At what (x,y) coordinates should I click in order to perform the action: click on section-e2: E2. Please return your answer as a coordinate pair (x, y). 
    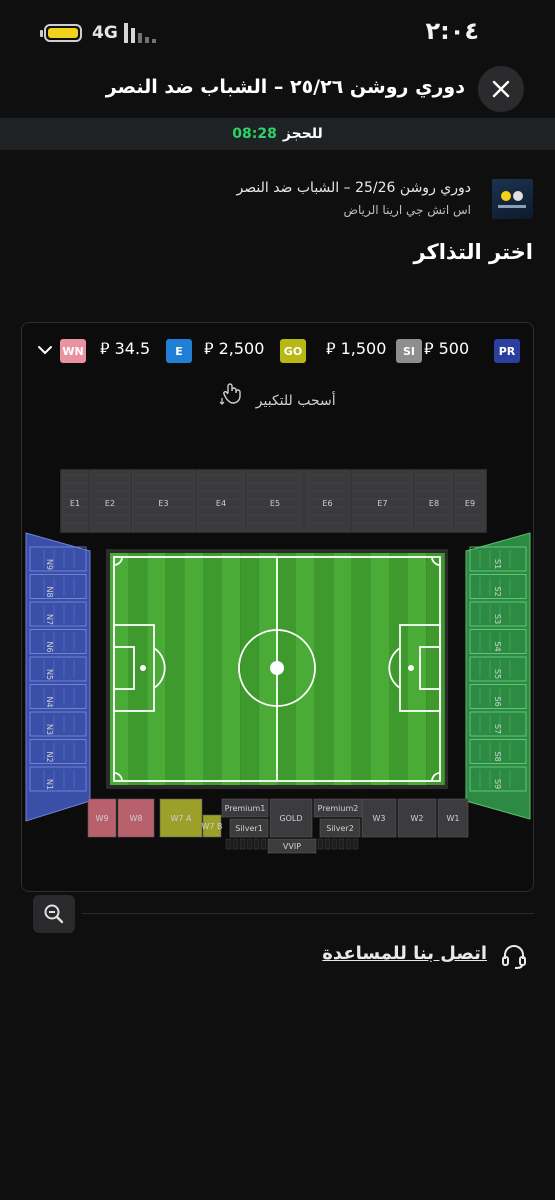
    Looking at the image, I should click on (110, 501).